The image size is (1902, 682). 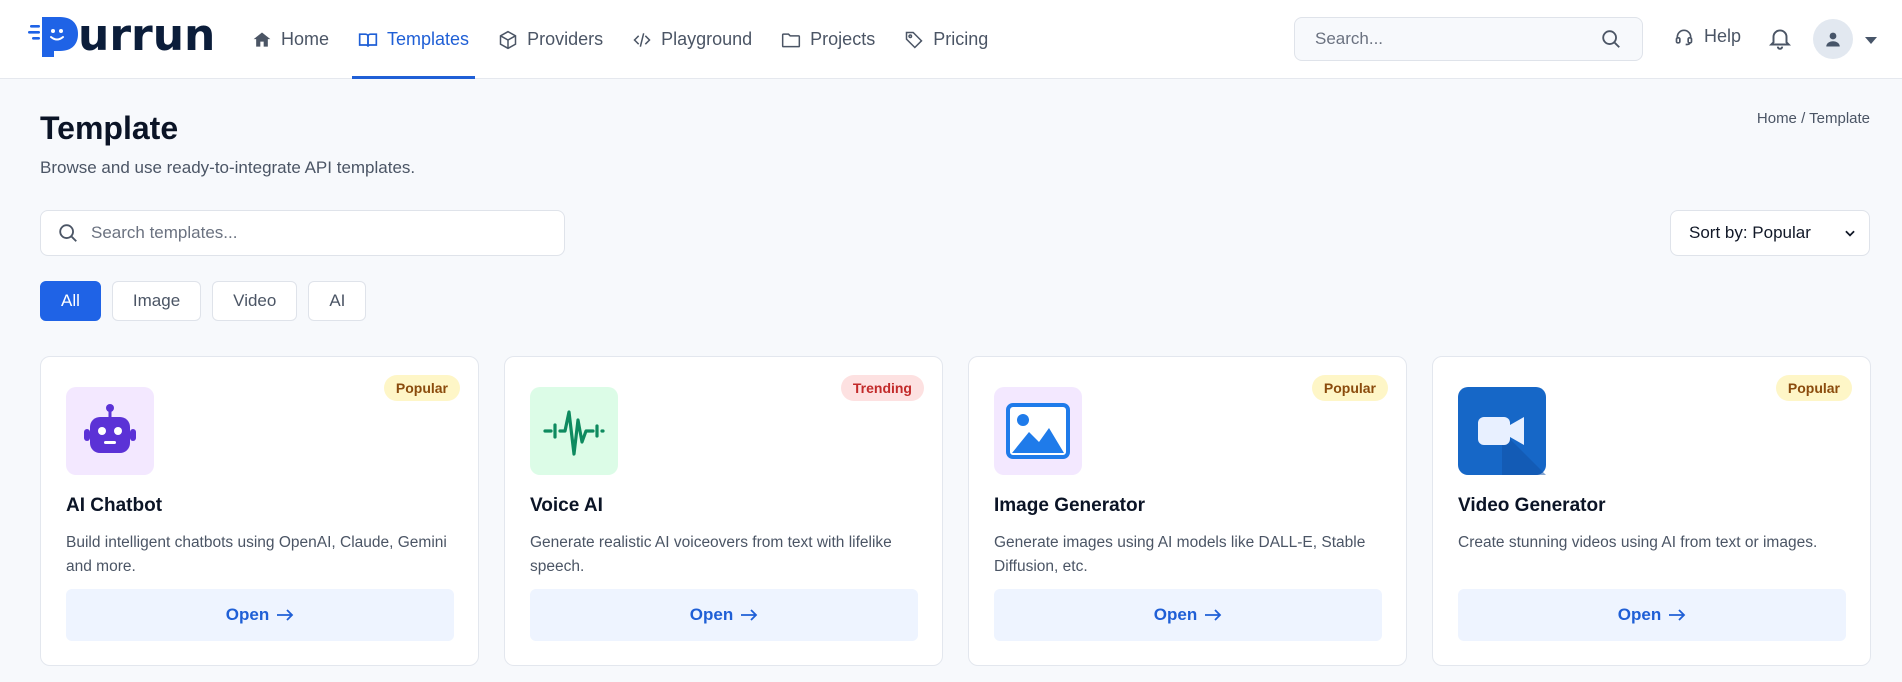 I want to click on breadcrumb: Home / Template, so click(x=1813, y=118).